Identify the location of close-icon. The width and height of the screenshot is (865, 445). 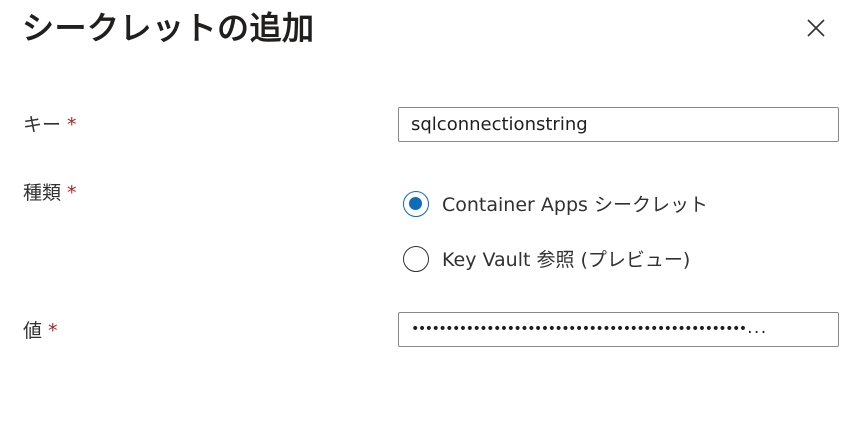
(816, 28).